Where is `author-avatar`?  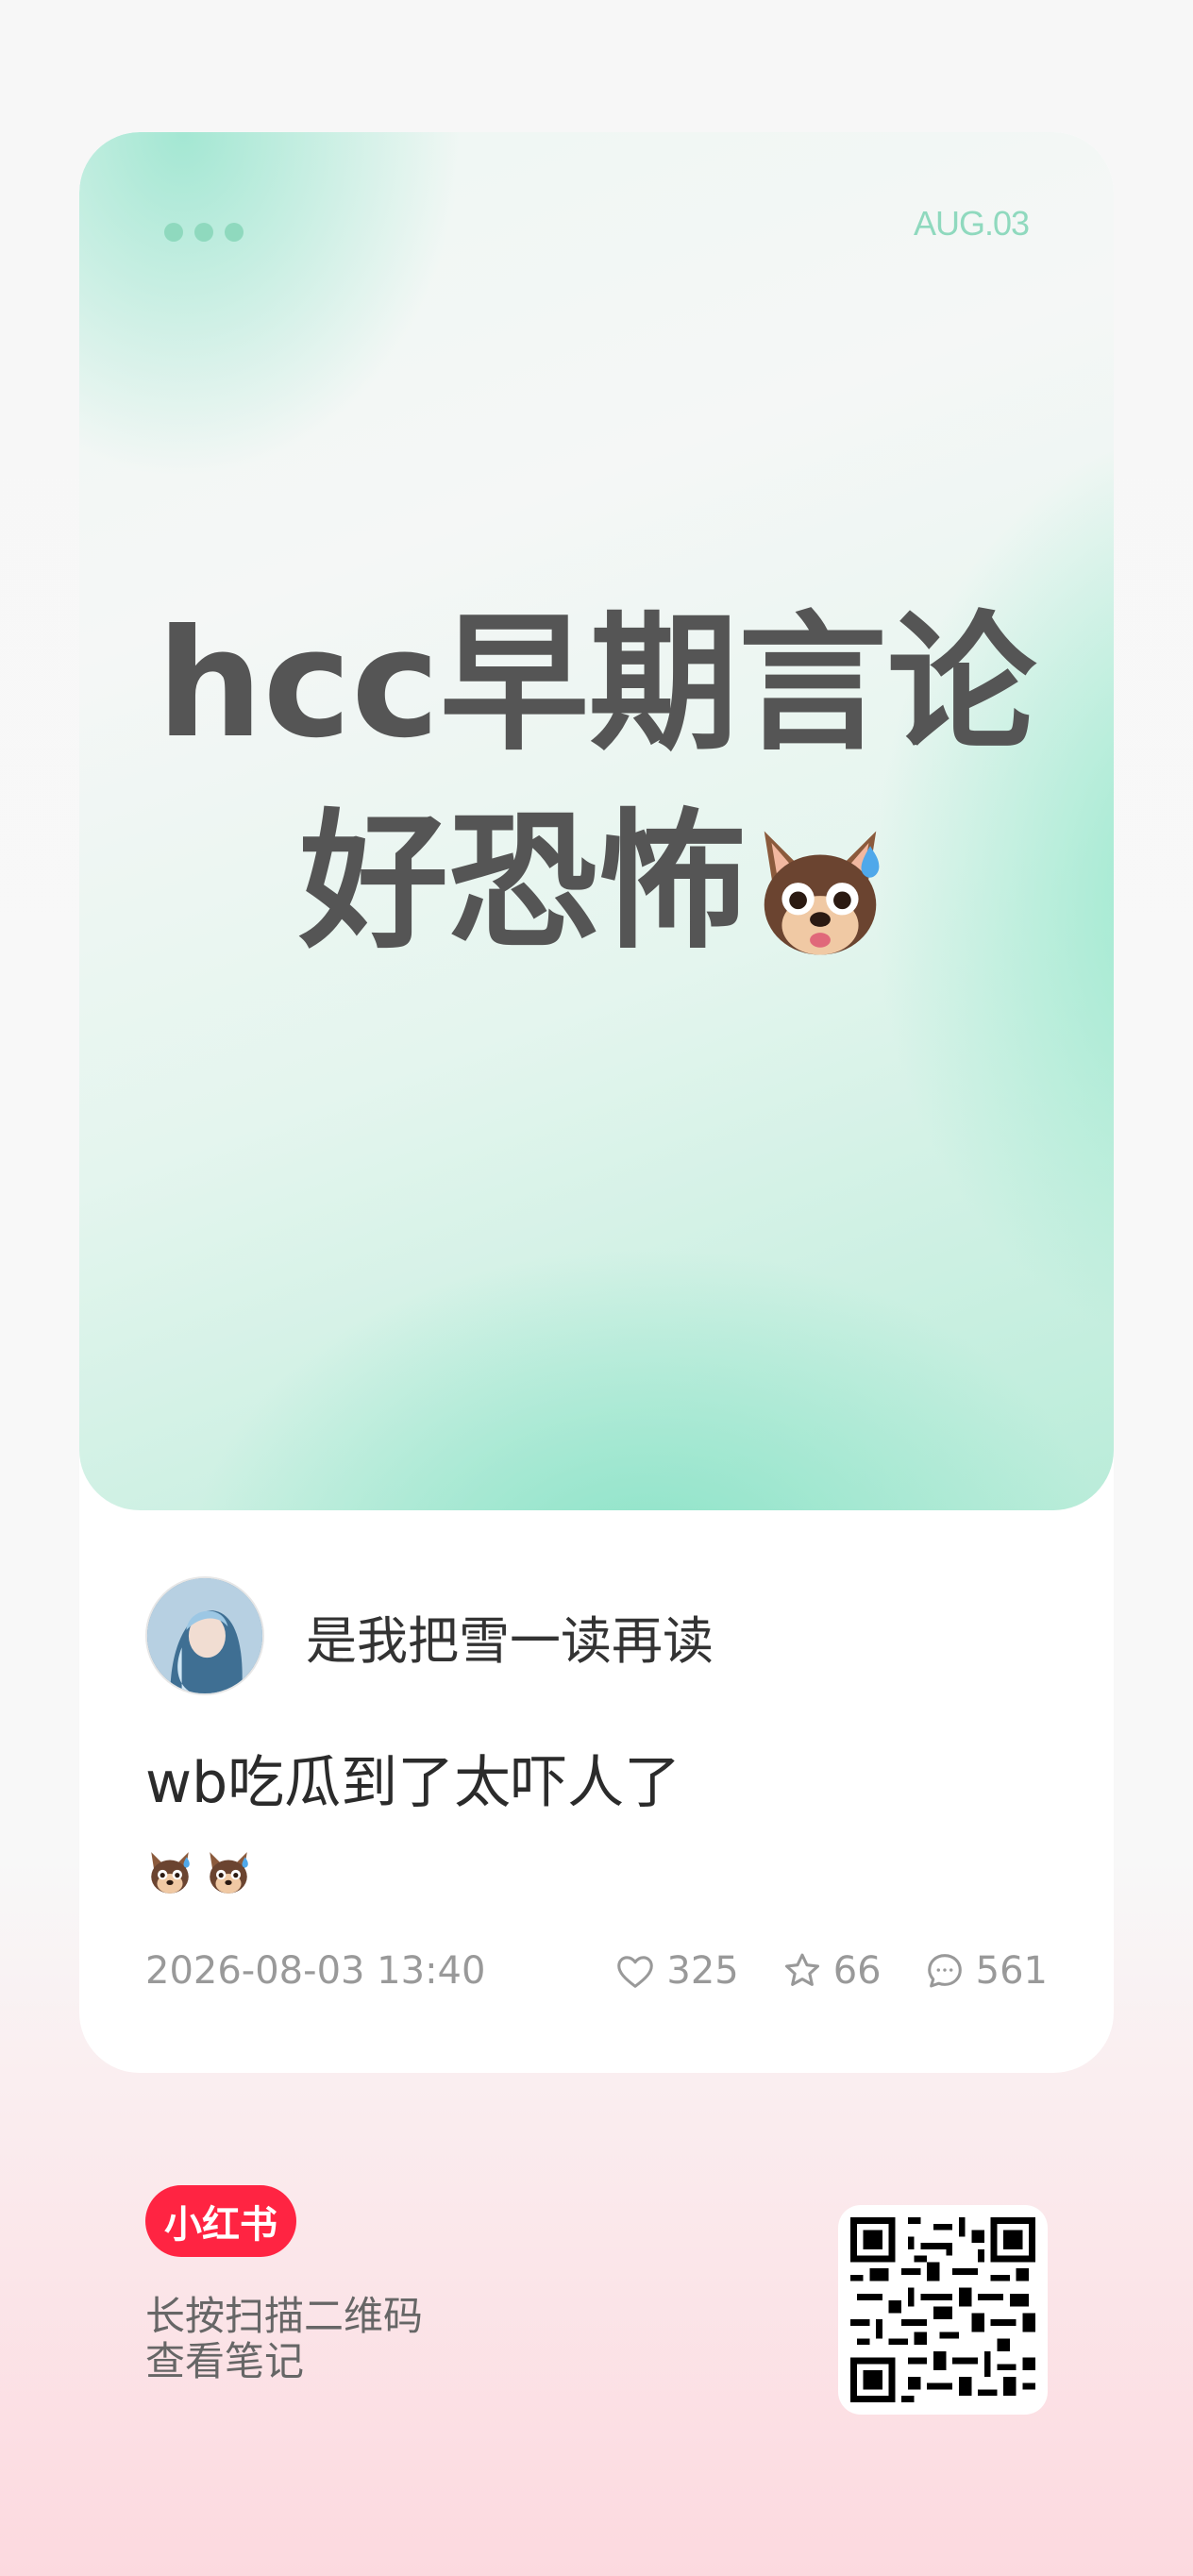 author-avatar is located at coordinates (205, 1636).